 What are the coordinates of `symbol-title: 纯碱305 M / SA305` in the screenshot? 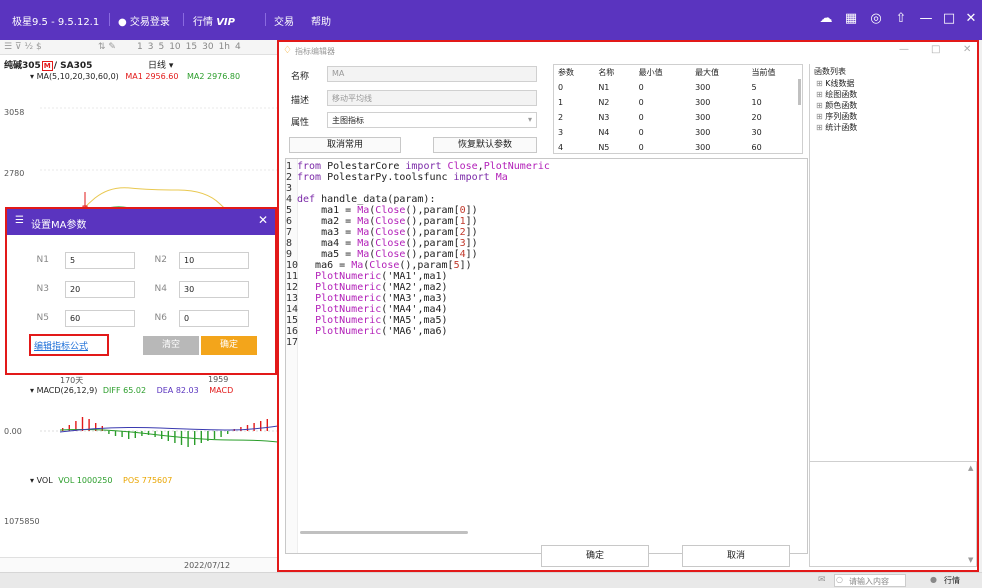 It's located at (48, 64).